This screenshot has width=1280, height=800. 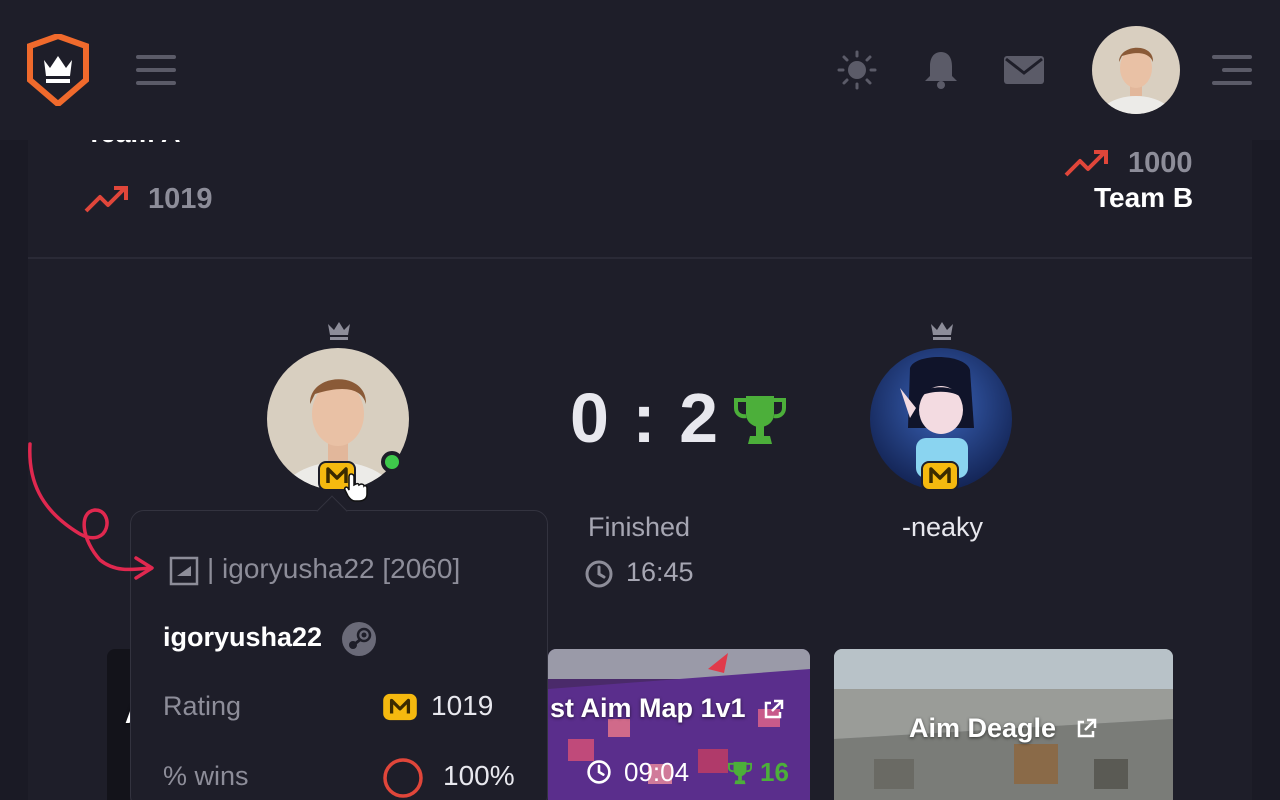 What do you see at coordinates (184, 571) in the screenshot?
I see `clan-tag-icon` at bounding box center [184, 571].